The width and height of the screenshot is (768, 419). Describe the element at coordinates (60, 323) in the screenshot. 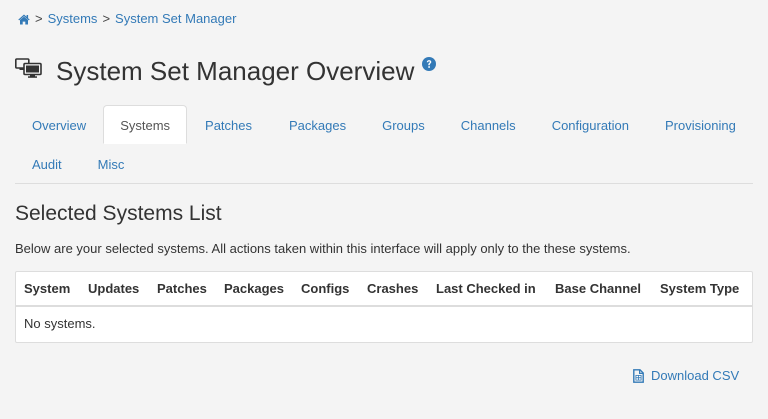

I see `empty-table-message: No systems.` at that location.